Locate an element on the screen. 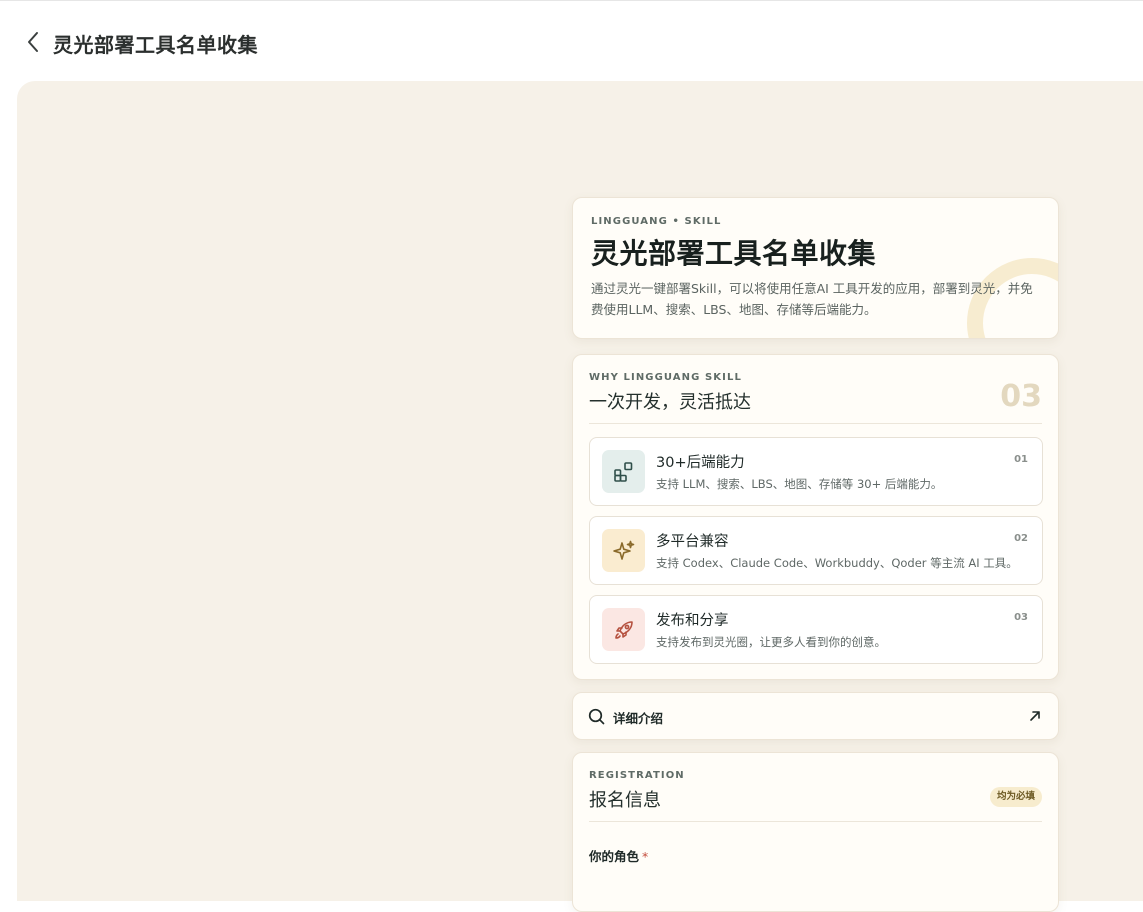  sparkle-icon is located at coordinates (623, 550).